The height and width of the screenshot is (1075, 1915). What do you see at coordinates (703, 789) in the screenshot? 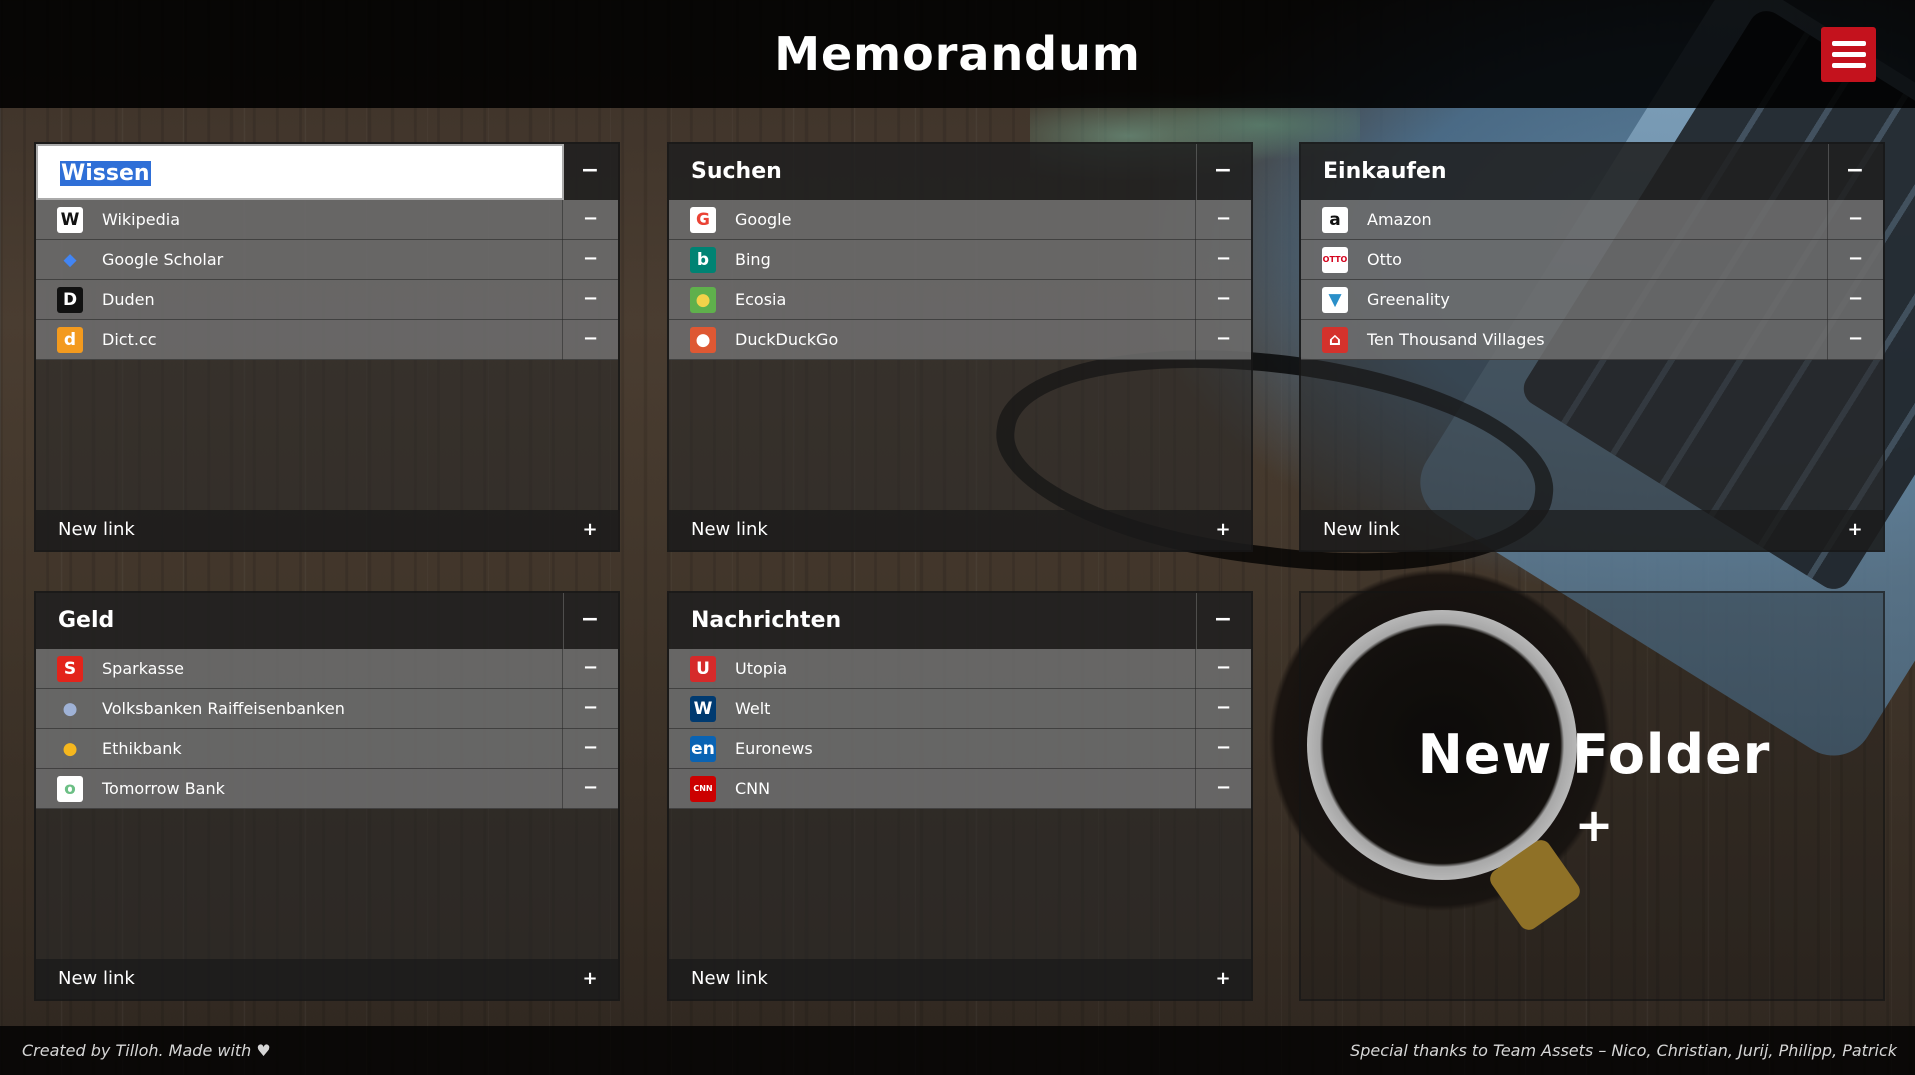
I see `cnn-icon: CNN` at bounding box center [703, 789].